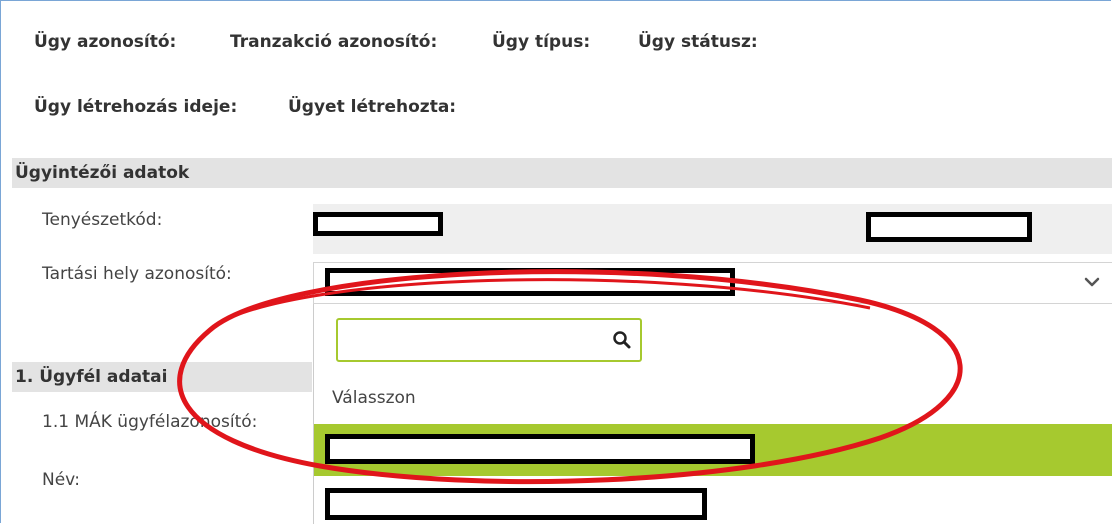  What do you see at coordinates (162, 377) in the screenshot?
I see `client-section-header: 1. Ügyfél adatai` at bounding box center [162, 377].